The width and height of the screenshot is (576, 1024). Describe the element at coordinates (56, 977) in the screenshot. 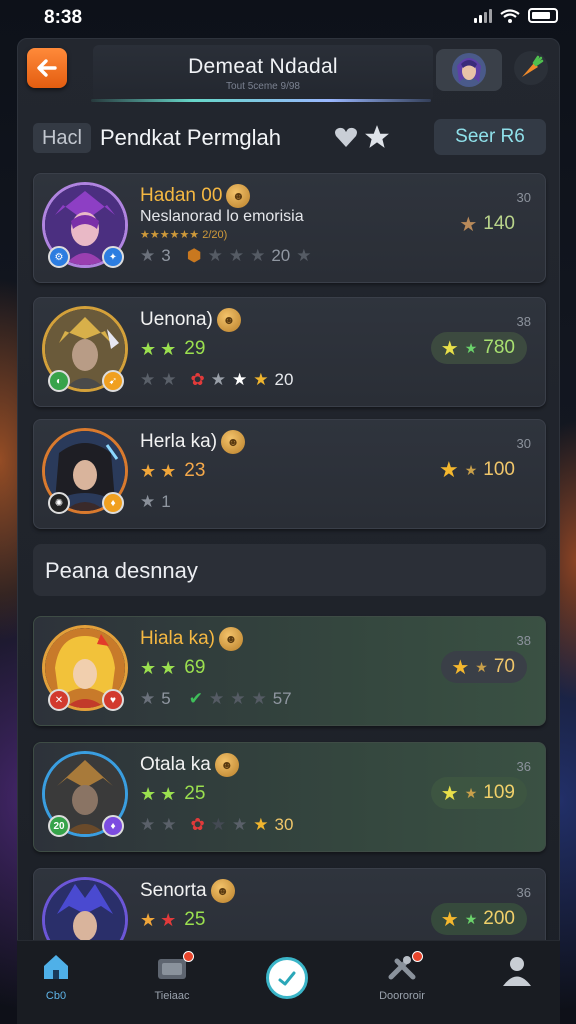

I see `nav-home: Cb0` at that location.